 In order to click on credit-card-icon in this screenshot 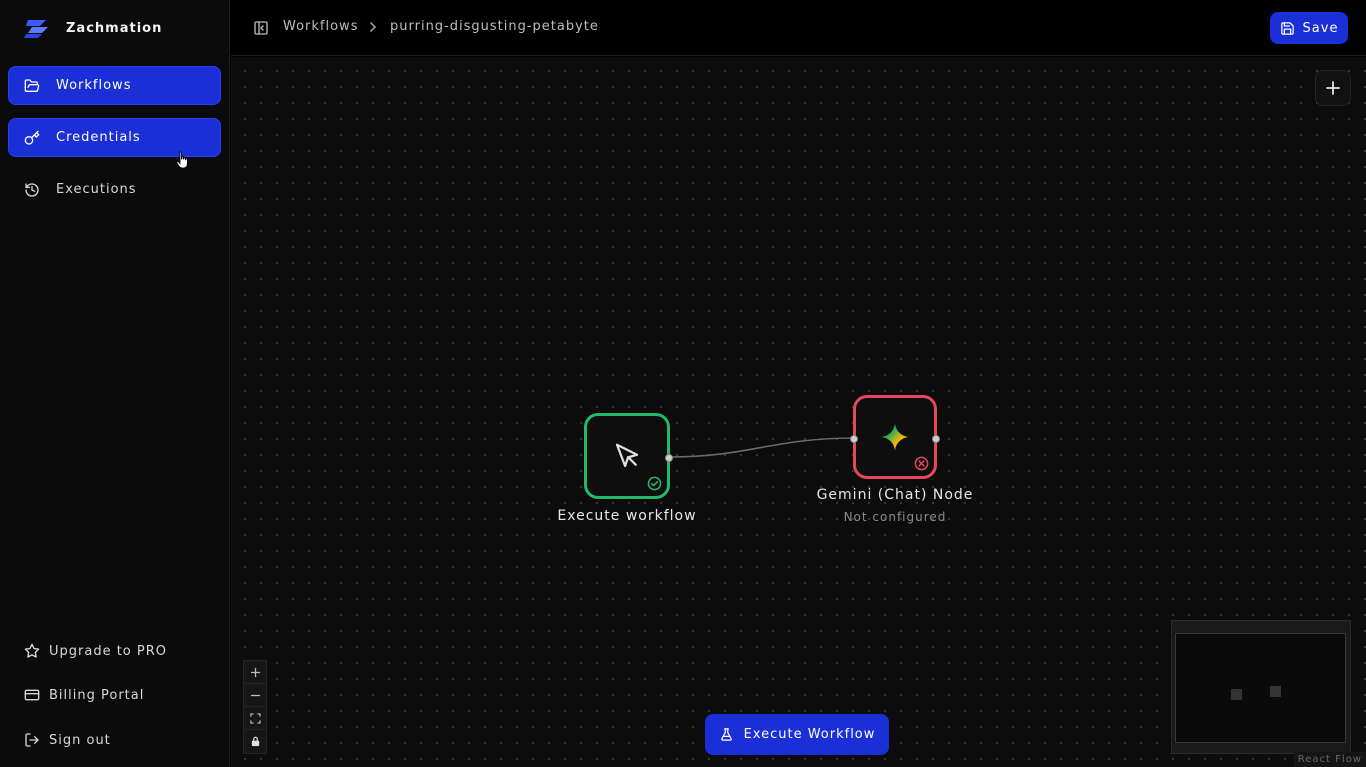, I will do `click(32, 695)`.